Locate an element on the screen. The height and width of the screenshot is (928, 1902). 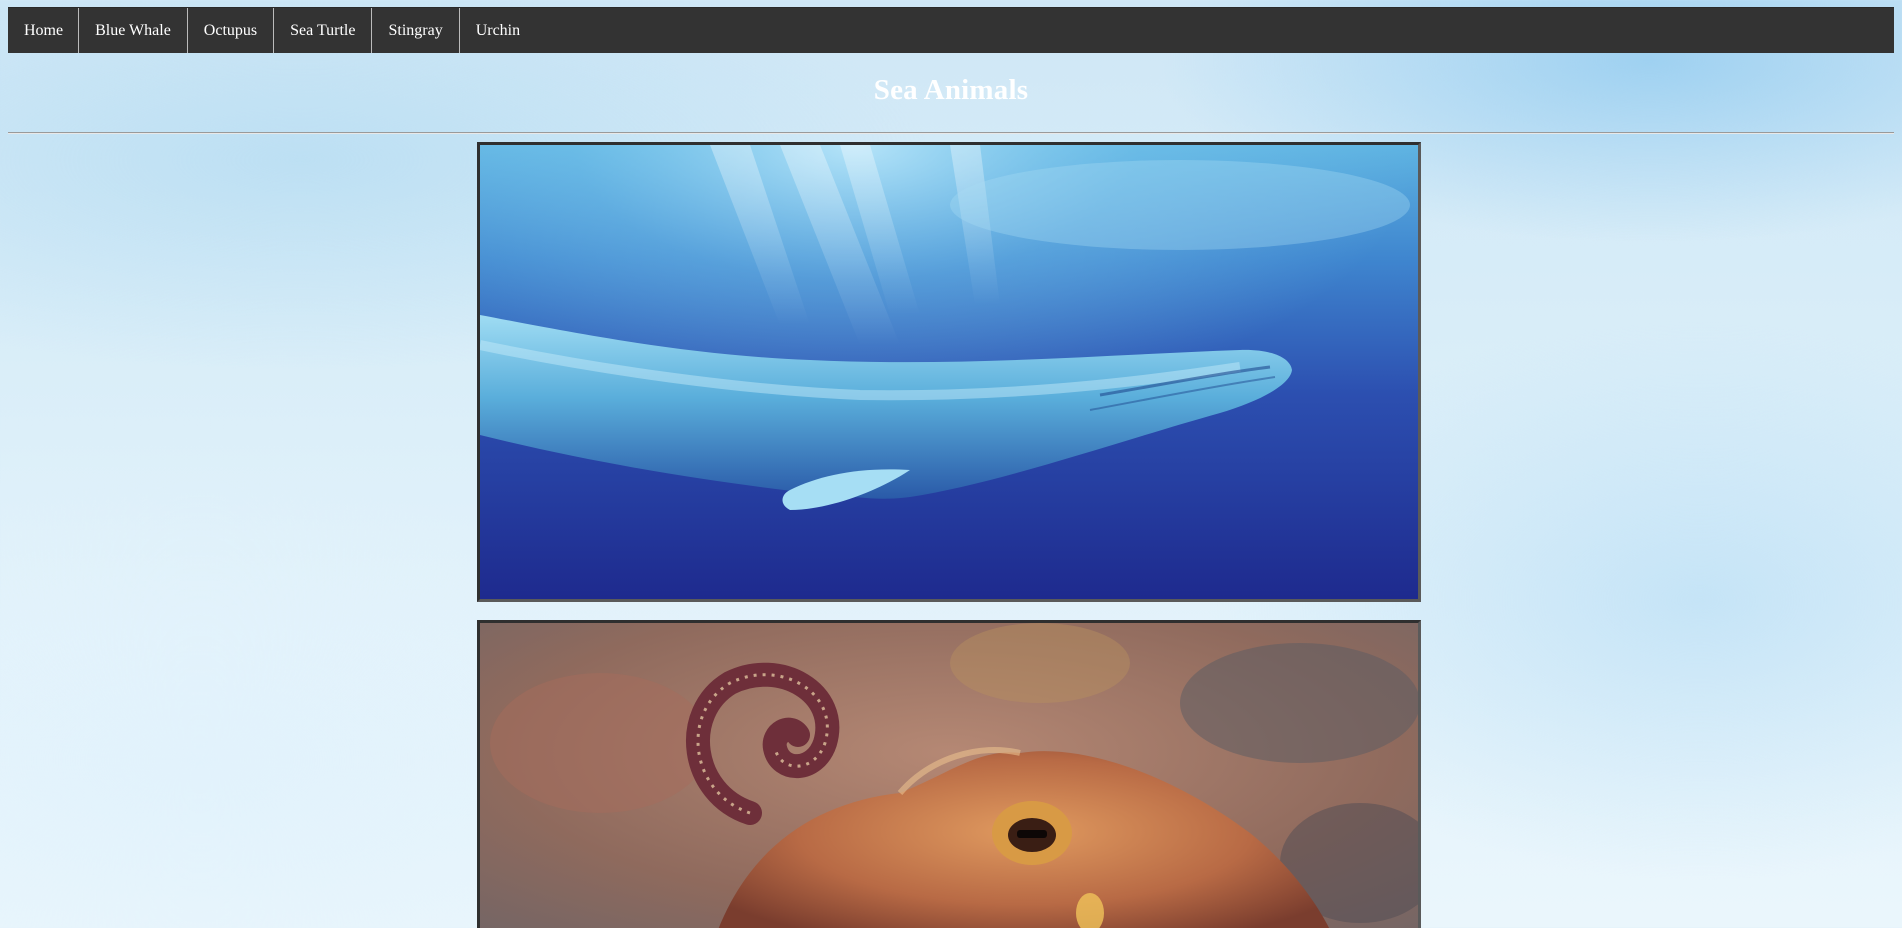
nav-link-blue-whale: Blue Whale is located at coordinates (133, 30).